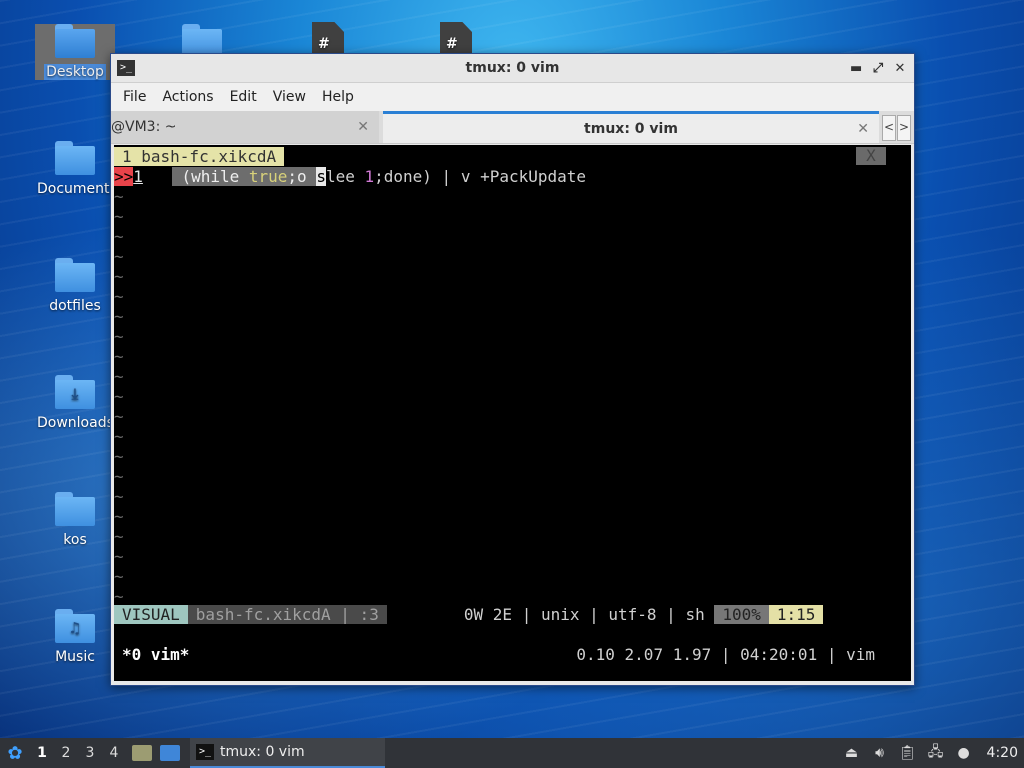 Image resolution: width=1024 pixels, height=768 pixels. What do you see at coordinates (268, 176) in the screenshot?
I see `keyword-true: true` at bounding box center [268, 176].